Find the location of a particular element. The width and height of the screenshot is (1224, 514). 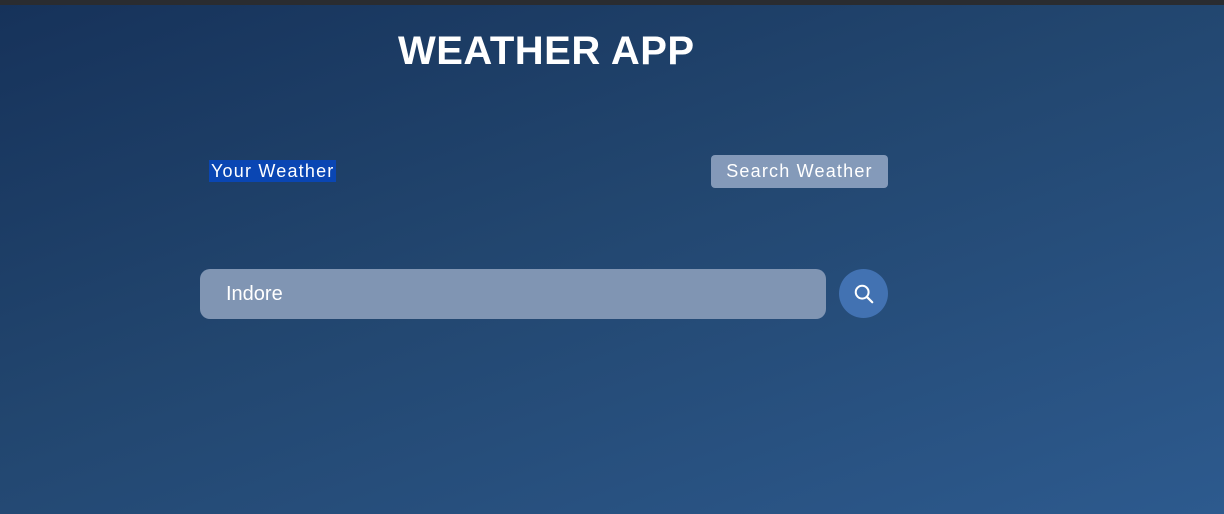

city-search-input is located at coordinates (513, 294).